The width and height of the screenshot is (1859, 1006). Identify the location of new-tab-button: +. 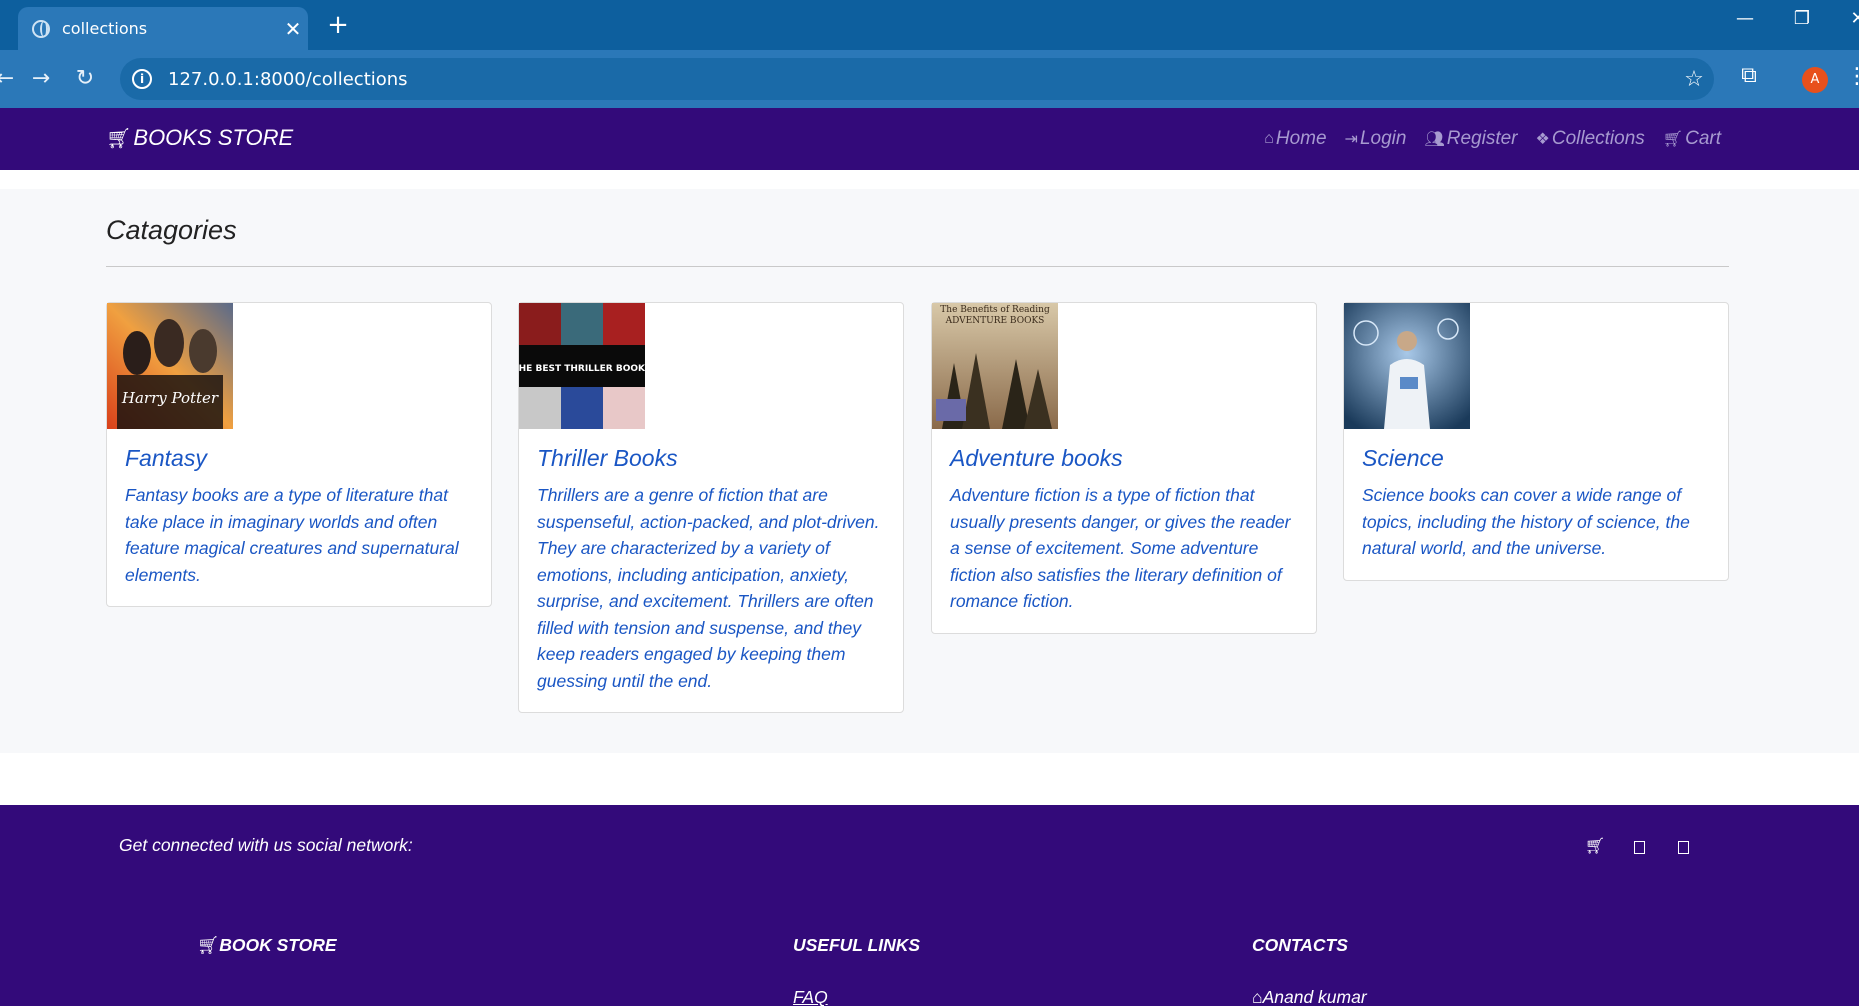
(338, 26).